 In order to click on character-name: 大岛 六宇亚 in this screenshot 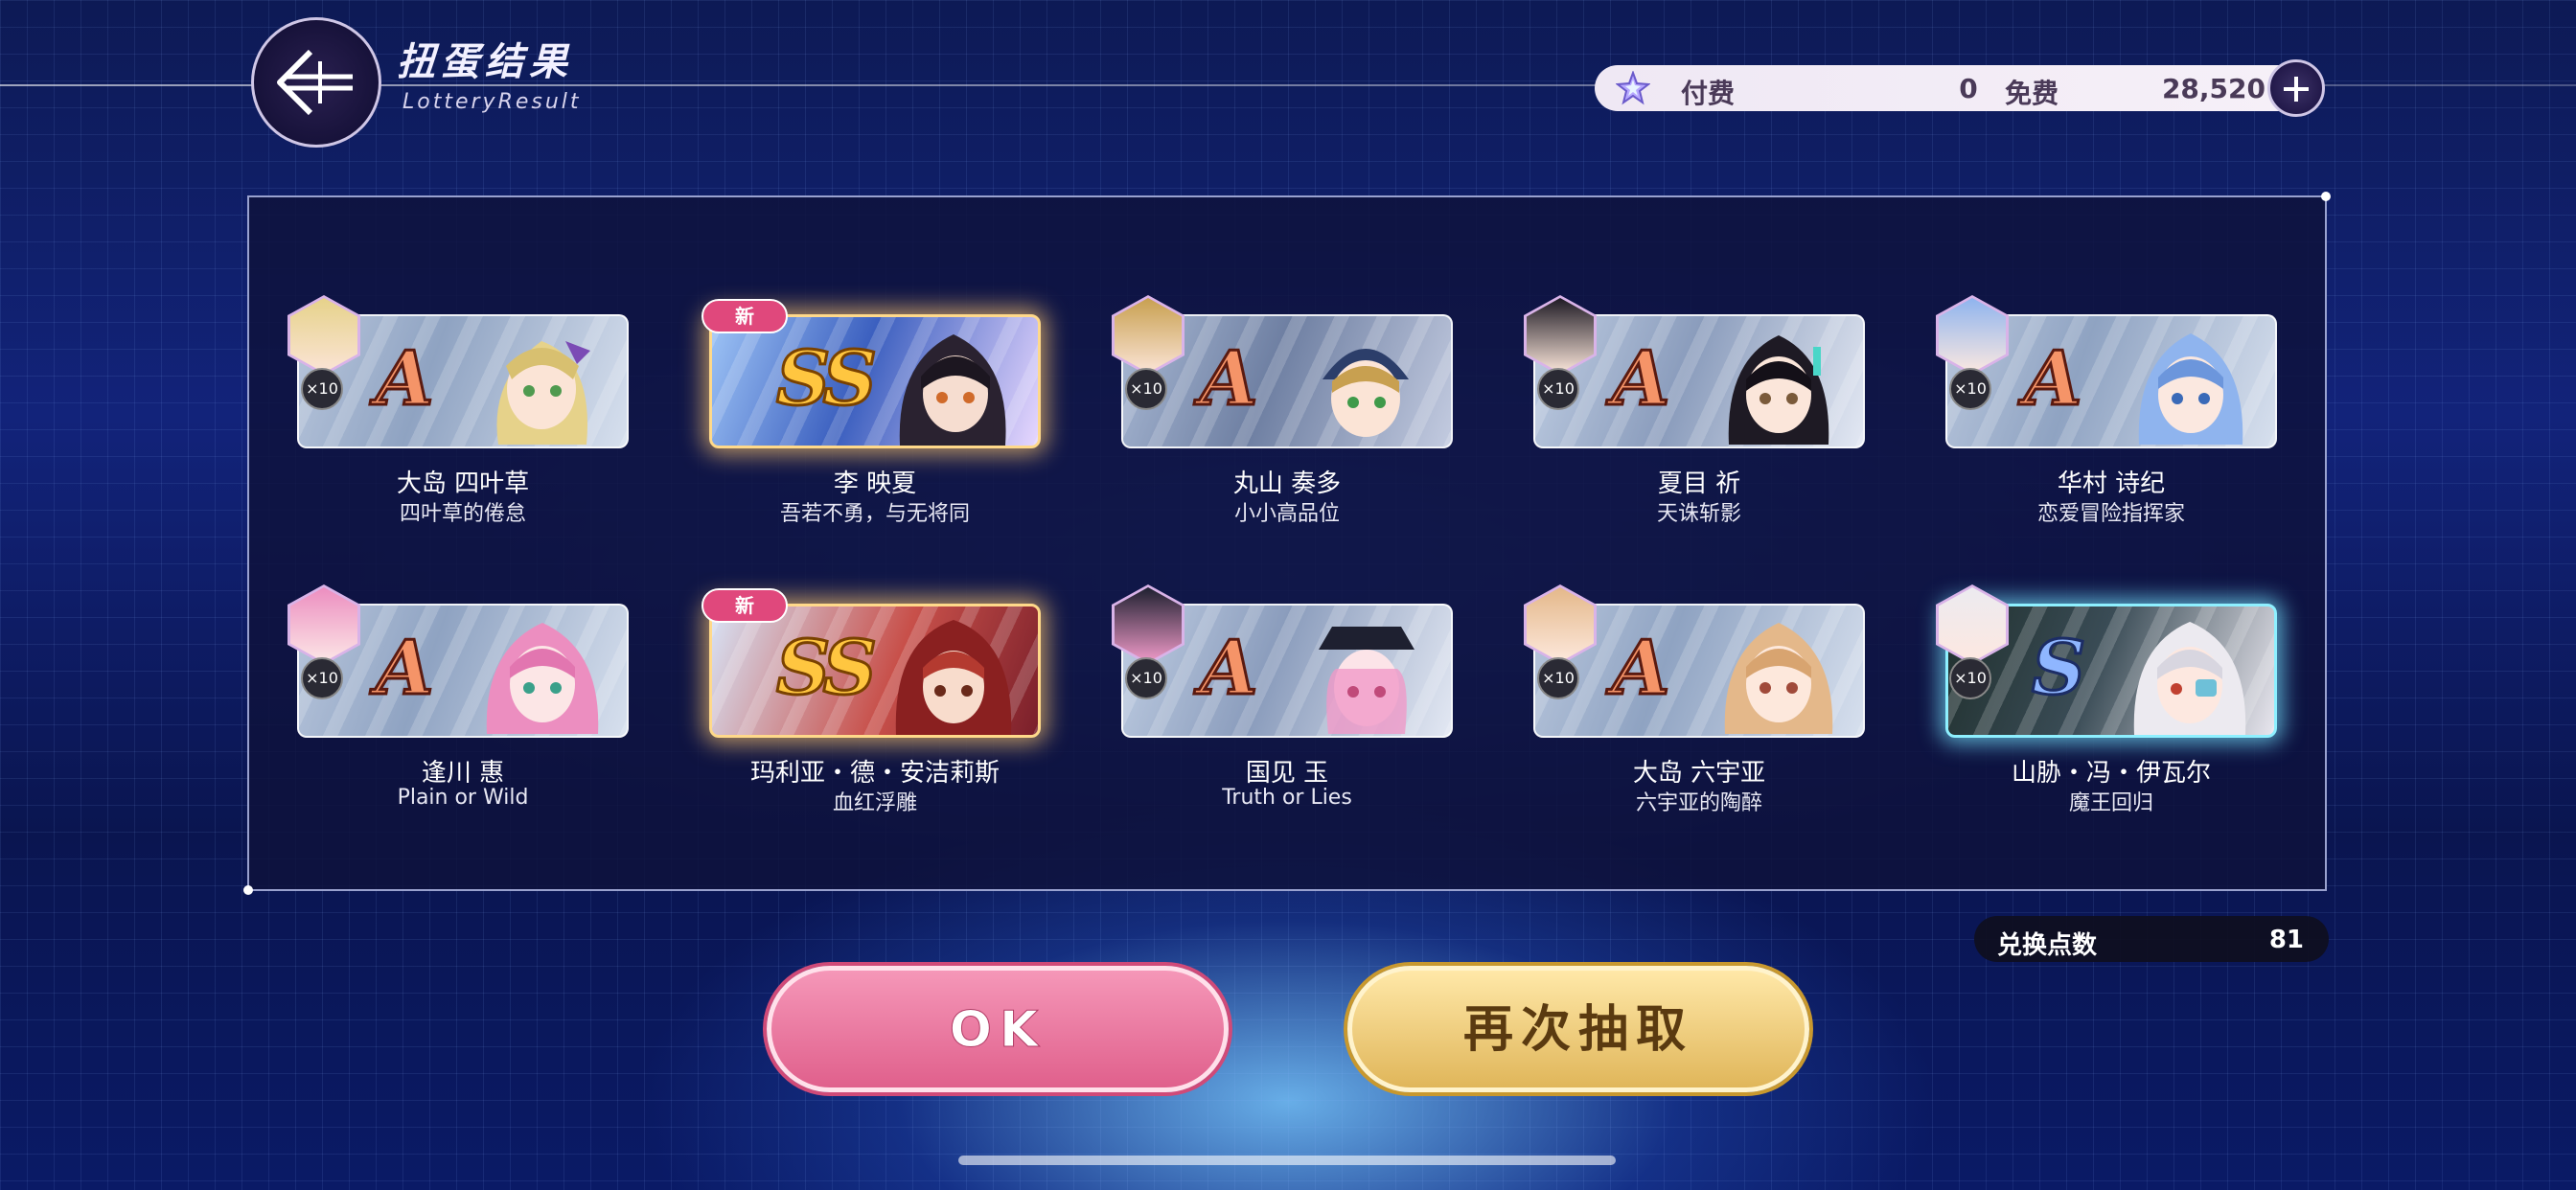, I will do `click(1699, 774)`.